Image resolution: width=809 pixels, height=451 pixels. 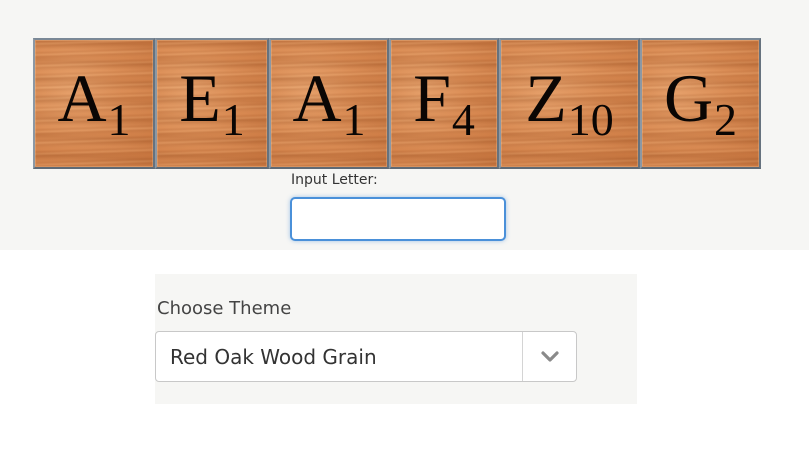 What do you see at coordinates (200, 98) in the screenshot?
I see `tile-letter: E` at bounding box center [200, 98].